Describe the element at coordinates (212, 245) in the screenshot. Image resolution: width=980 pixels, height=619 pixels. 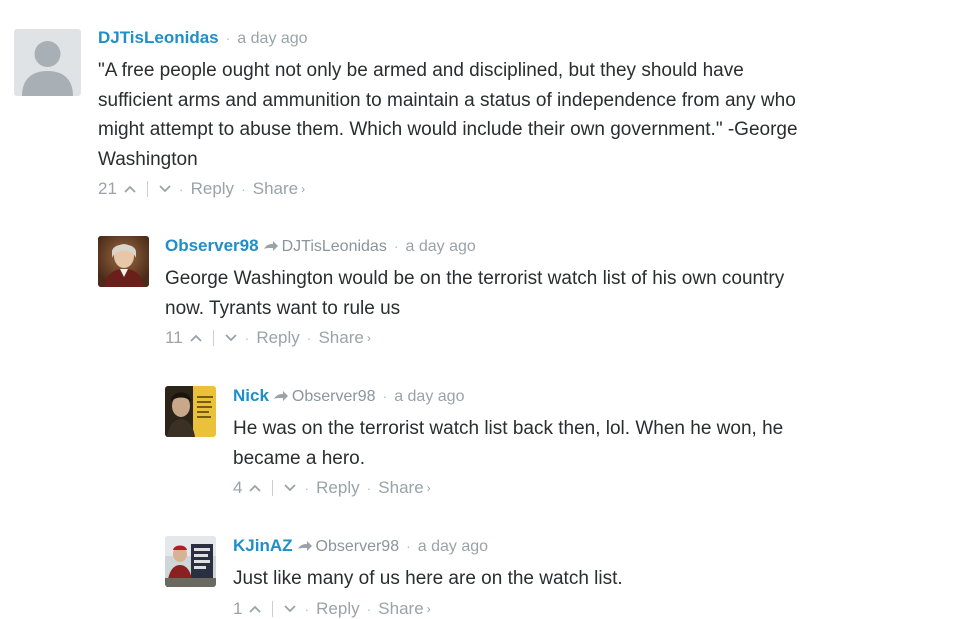
I see `author-name: Observer98` at that location.